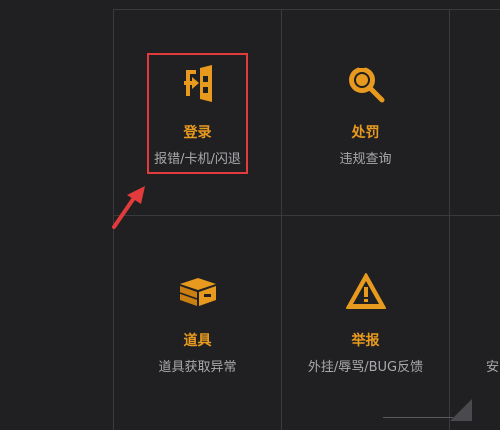 The image size is (500, 430). Describe the element at coordinates (365, 341) in the screenshot. I see `tile-title: 举报` at that location.